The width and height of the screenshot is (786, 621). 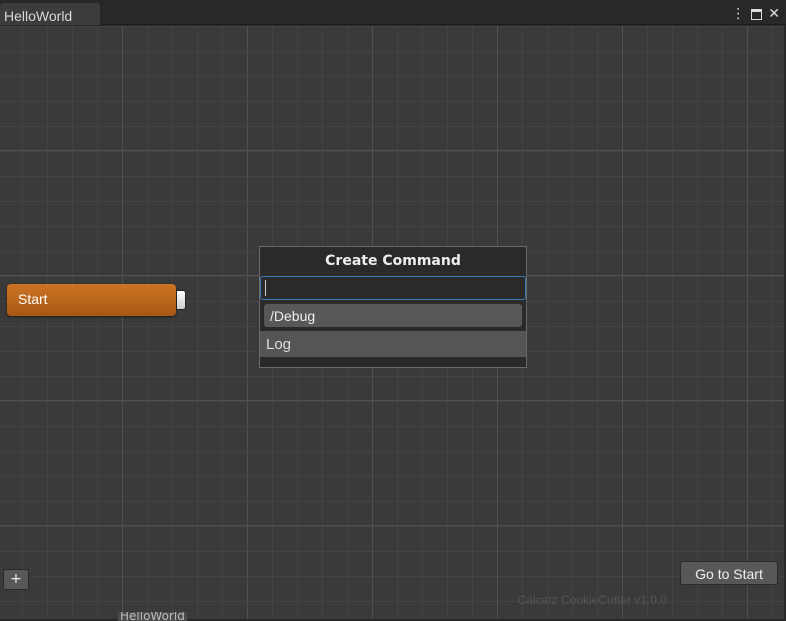 I want to click on start-node-output-port, so click(x=181, y=300).